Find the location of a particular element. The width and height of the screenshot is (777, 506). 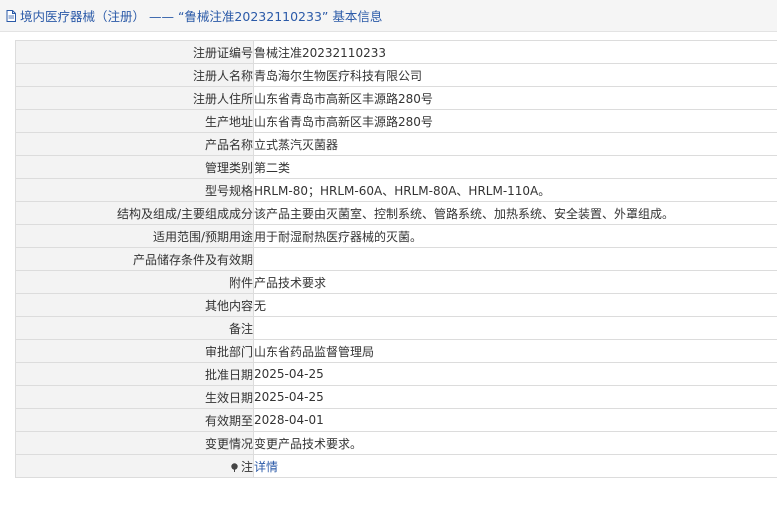

field-value: 第二类 is located at coordinates (515, 167).